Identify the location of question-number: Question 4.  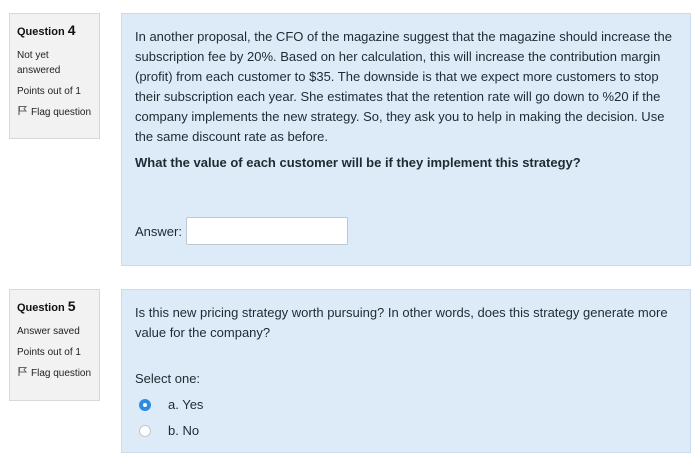
(54, 30).